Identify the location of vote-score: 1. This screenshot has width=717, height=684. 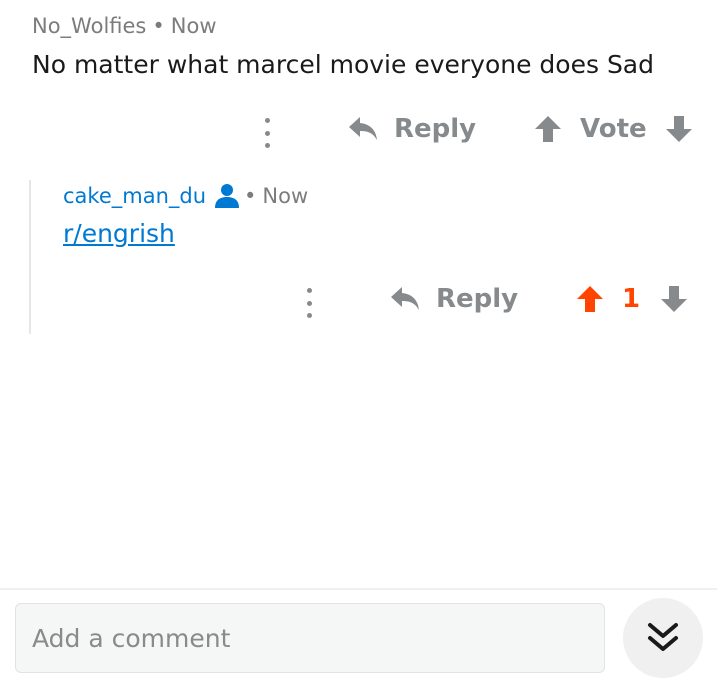
(631, 299).